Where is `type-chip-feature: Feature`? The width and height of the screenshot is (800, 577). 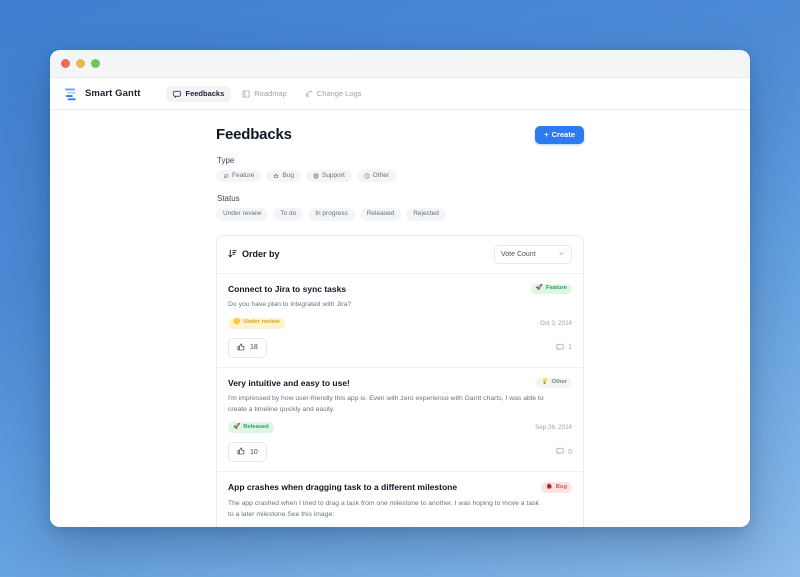
type-chip-feature: Feature is located at coordinates (239, 175).